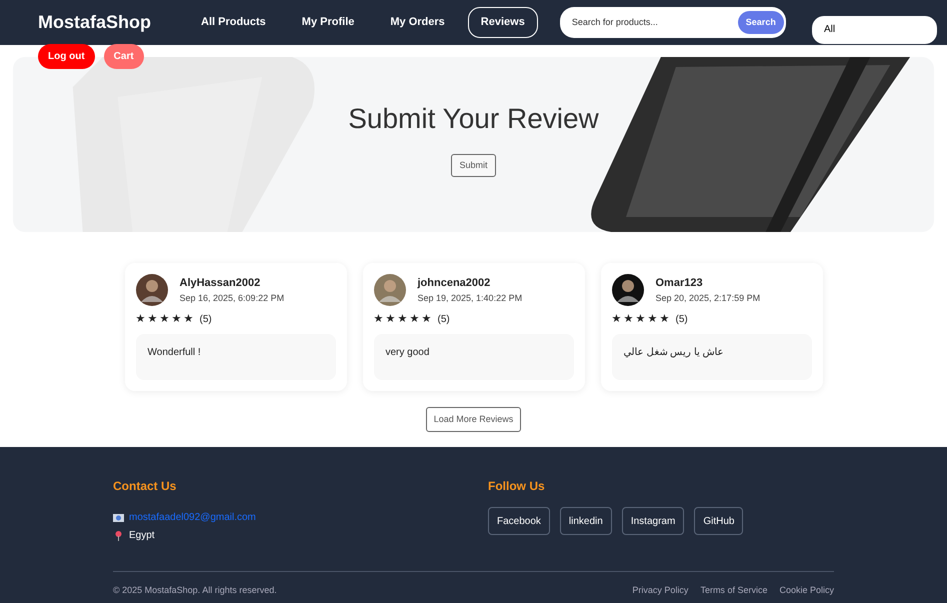 The image size is (947, 603). I want to click on search-button: Search, so click(761, 22).